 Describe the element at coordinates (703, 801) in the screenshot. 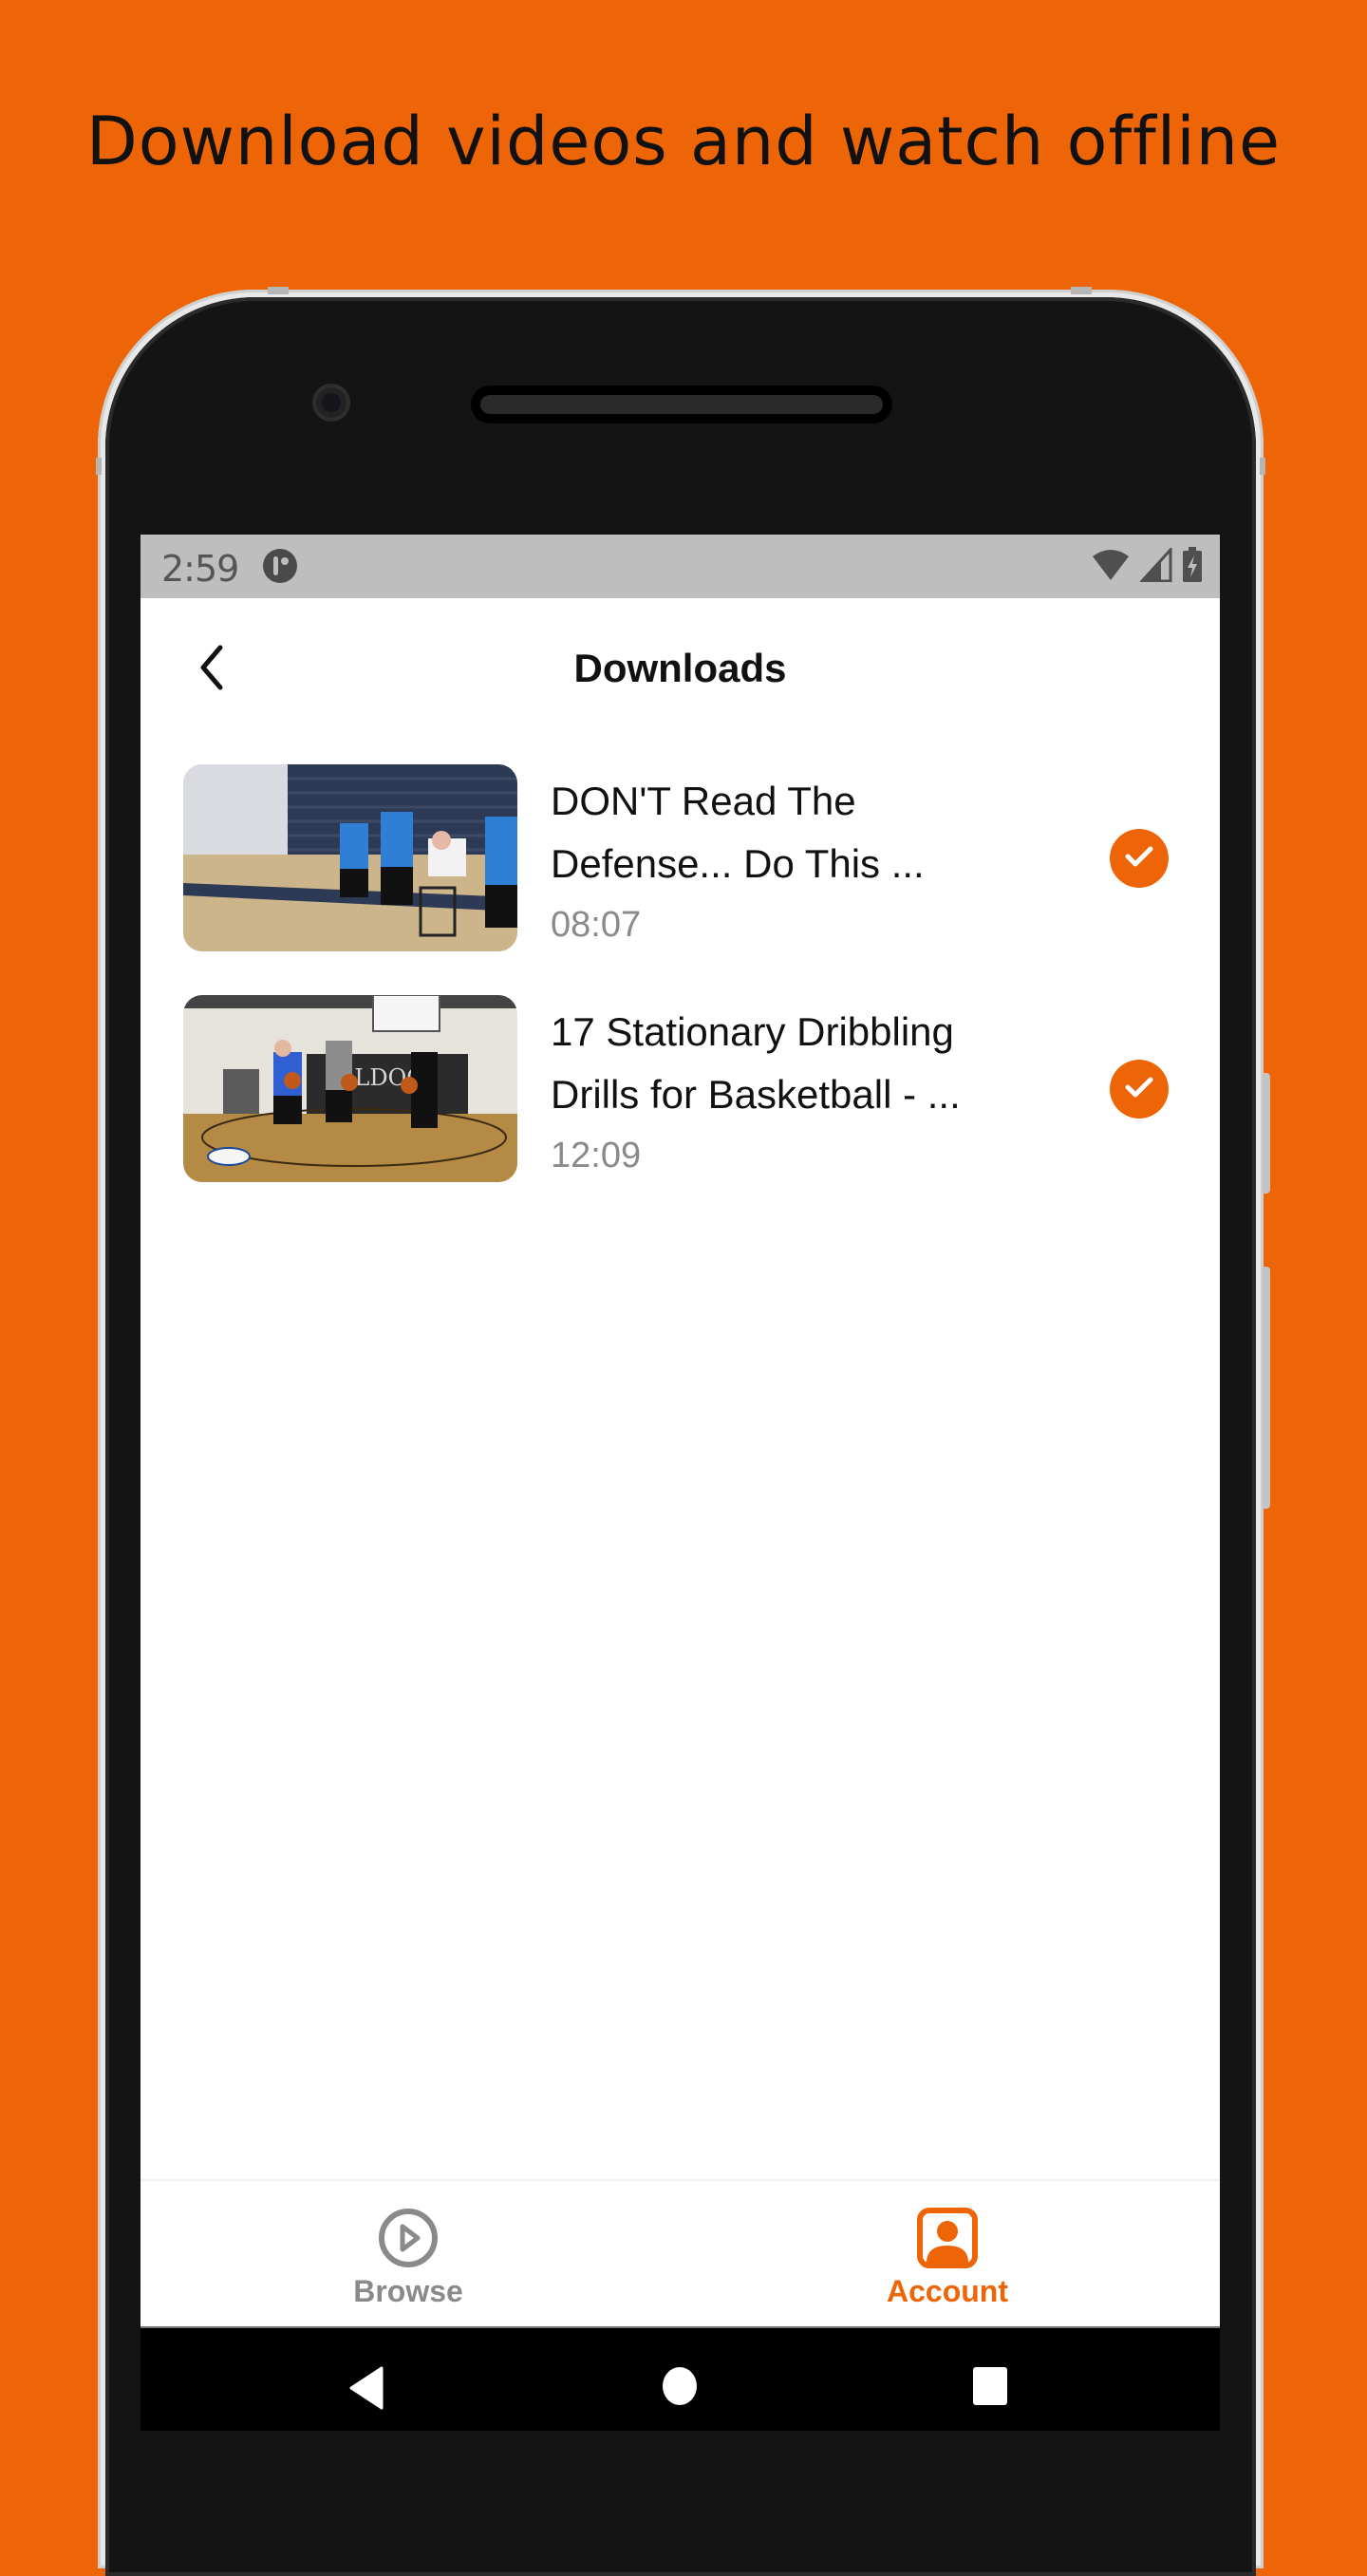

I see `video-title-line: DON'T Read The` at that location.